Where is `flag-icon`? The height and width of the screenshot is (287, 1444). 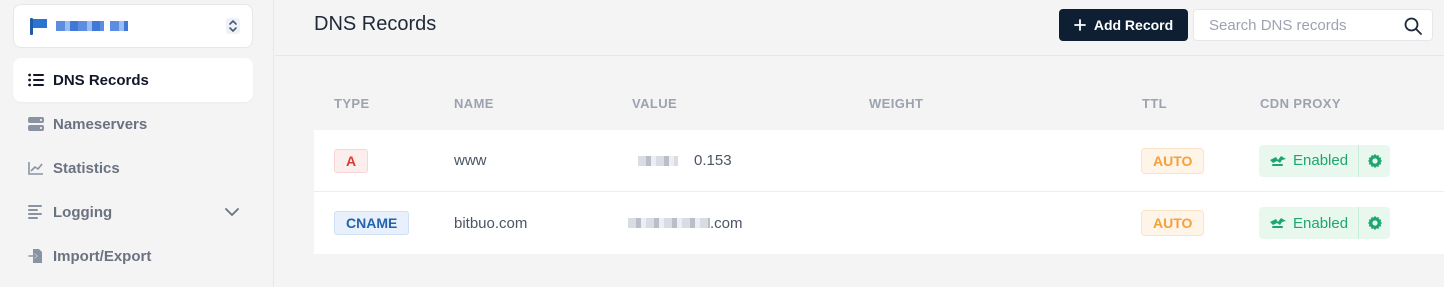
flag-icon is located at coordinates (38, 26).